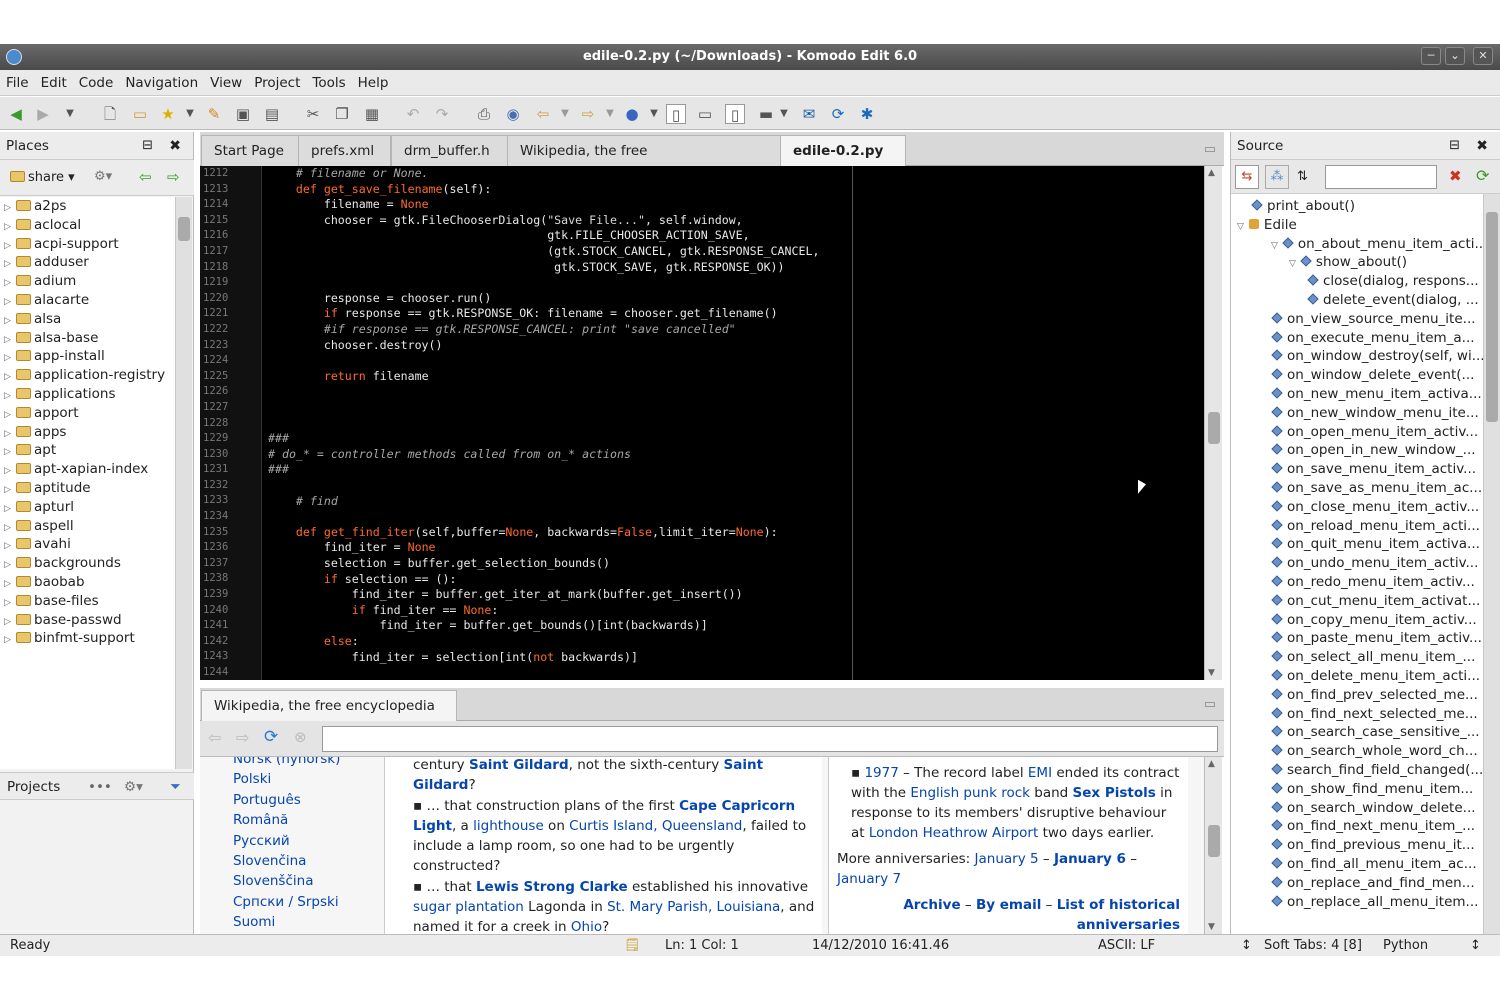  I want to click on menu-navigation: Navigation, so click(161, 83).